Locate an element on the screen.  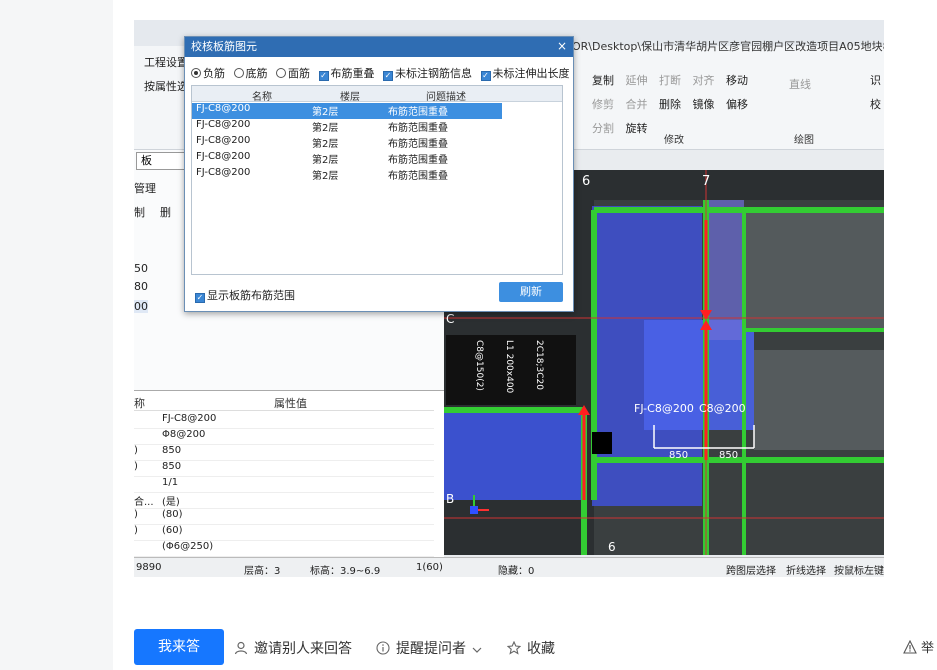
properties-header: 称 属性值 is located at coordinates (284, 403).